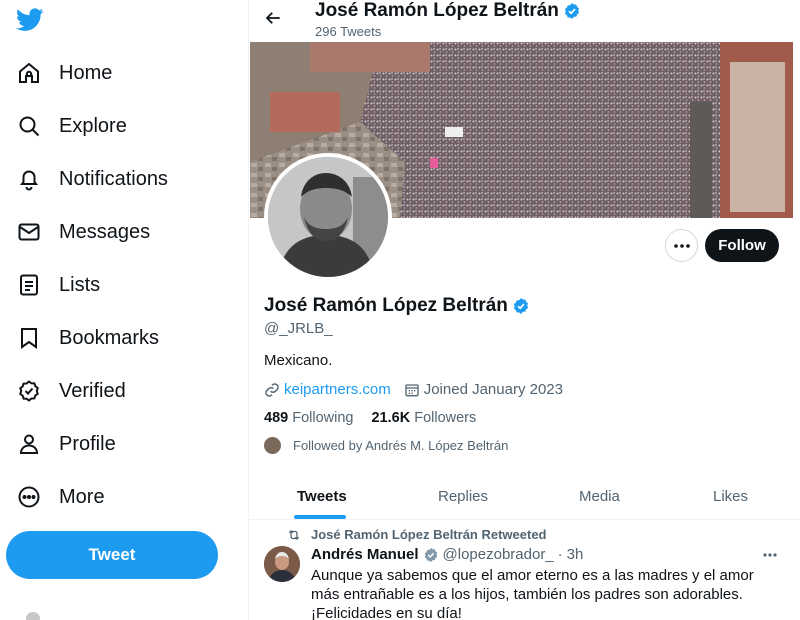  What do you see at coordinates (80, 284) in the screenshot?
I see `sidebar-item-label: Lists` at bounding box center [80, 284].